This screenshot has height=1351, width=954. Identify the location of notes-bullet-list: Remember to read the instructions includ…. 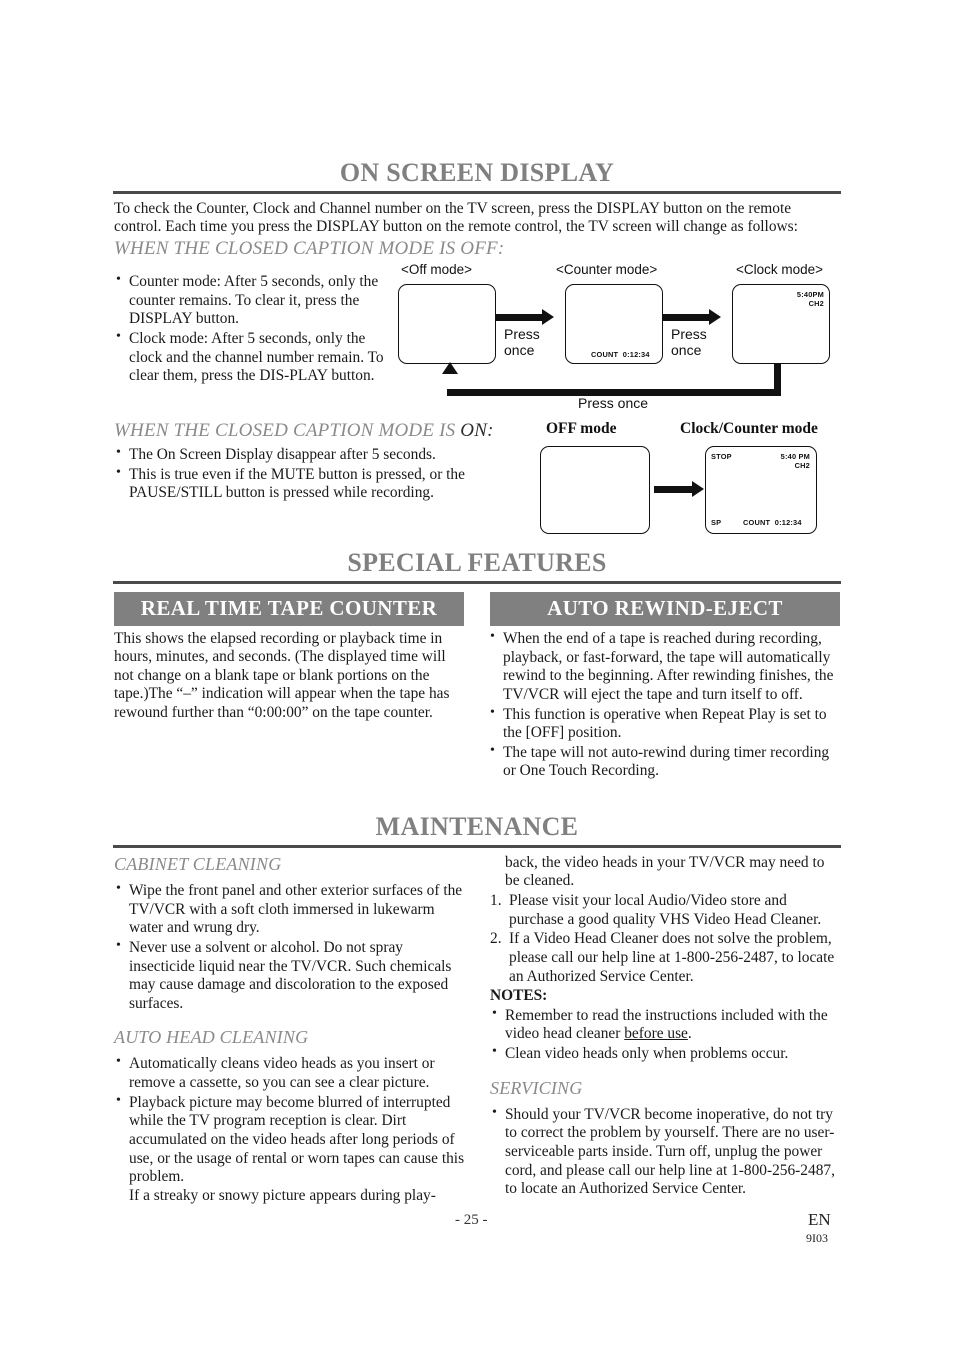
(666, 1035).